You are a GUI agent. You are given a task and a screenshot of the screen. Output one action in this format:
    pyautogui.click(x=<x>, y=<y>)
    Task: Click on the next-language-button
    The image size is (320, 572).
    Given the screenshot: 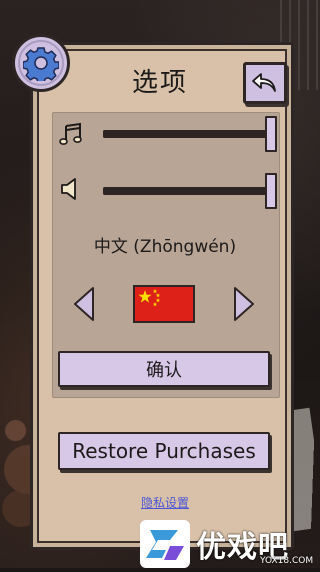 What is the action you would take?
    pyautogui.click(x=244, y=304)
    